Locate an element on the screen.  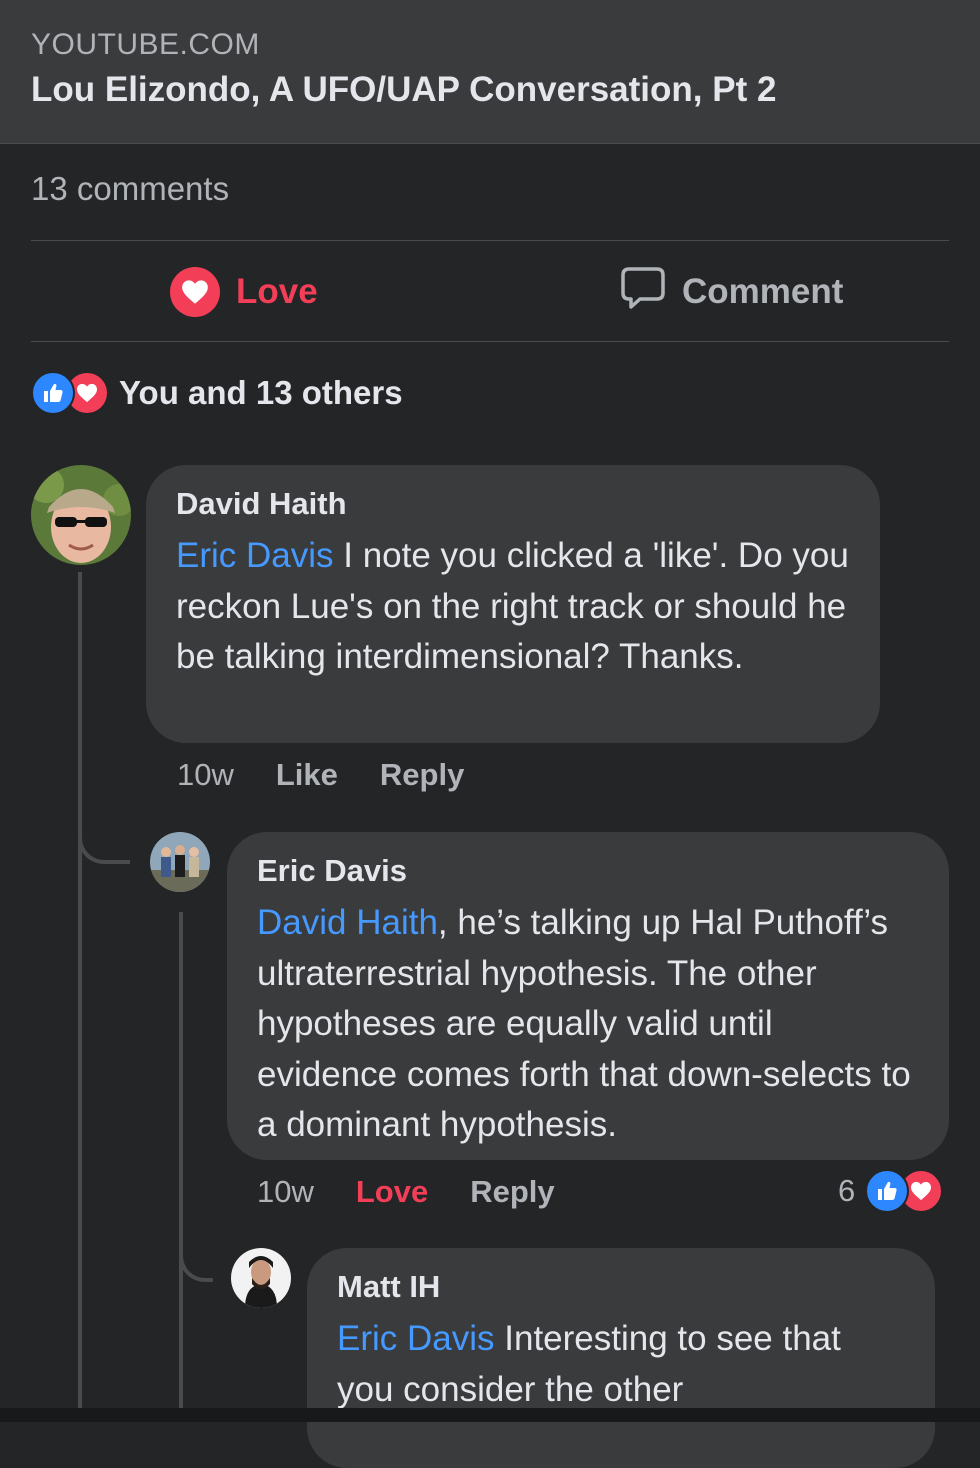
love-button-label: Love is located at coordinates (277, 291).